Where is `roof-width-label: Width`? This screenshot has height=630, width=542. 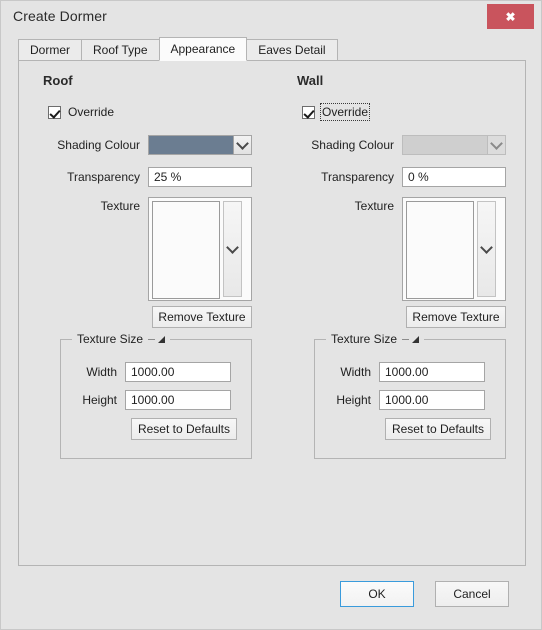
roof-width-label: Width is located at coordinates (101, 372).